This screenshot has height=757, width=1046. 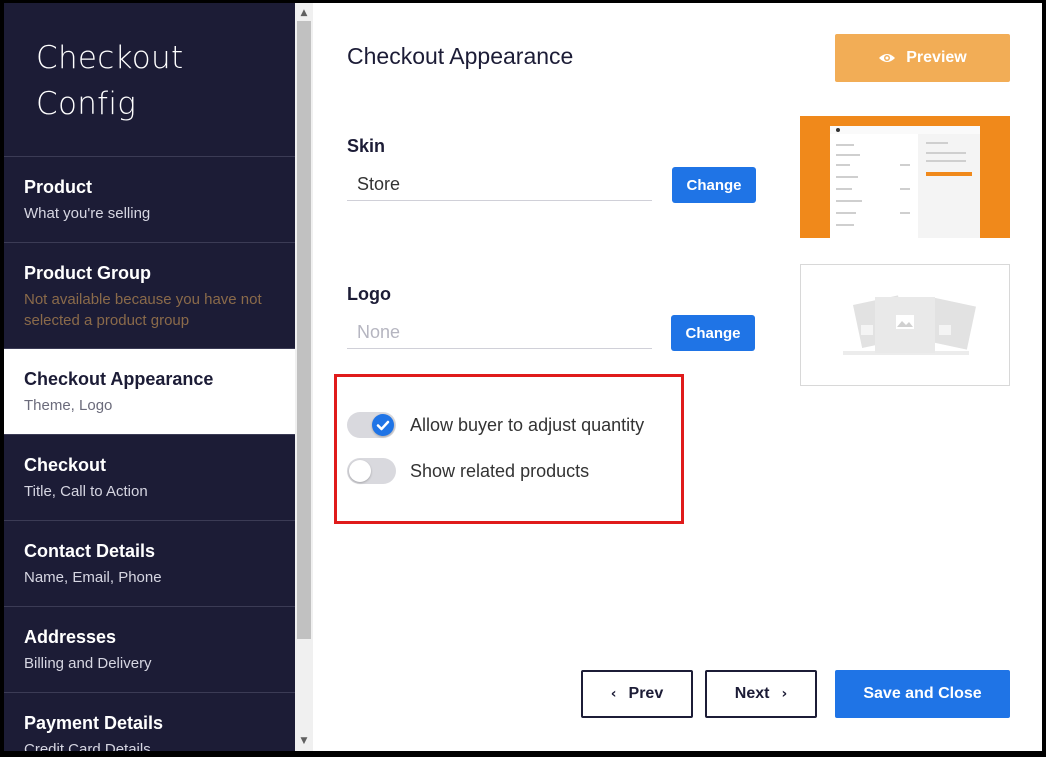 I want to click on sidebar-item-title: Product Group, so click(x=87, y=273).